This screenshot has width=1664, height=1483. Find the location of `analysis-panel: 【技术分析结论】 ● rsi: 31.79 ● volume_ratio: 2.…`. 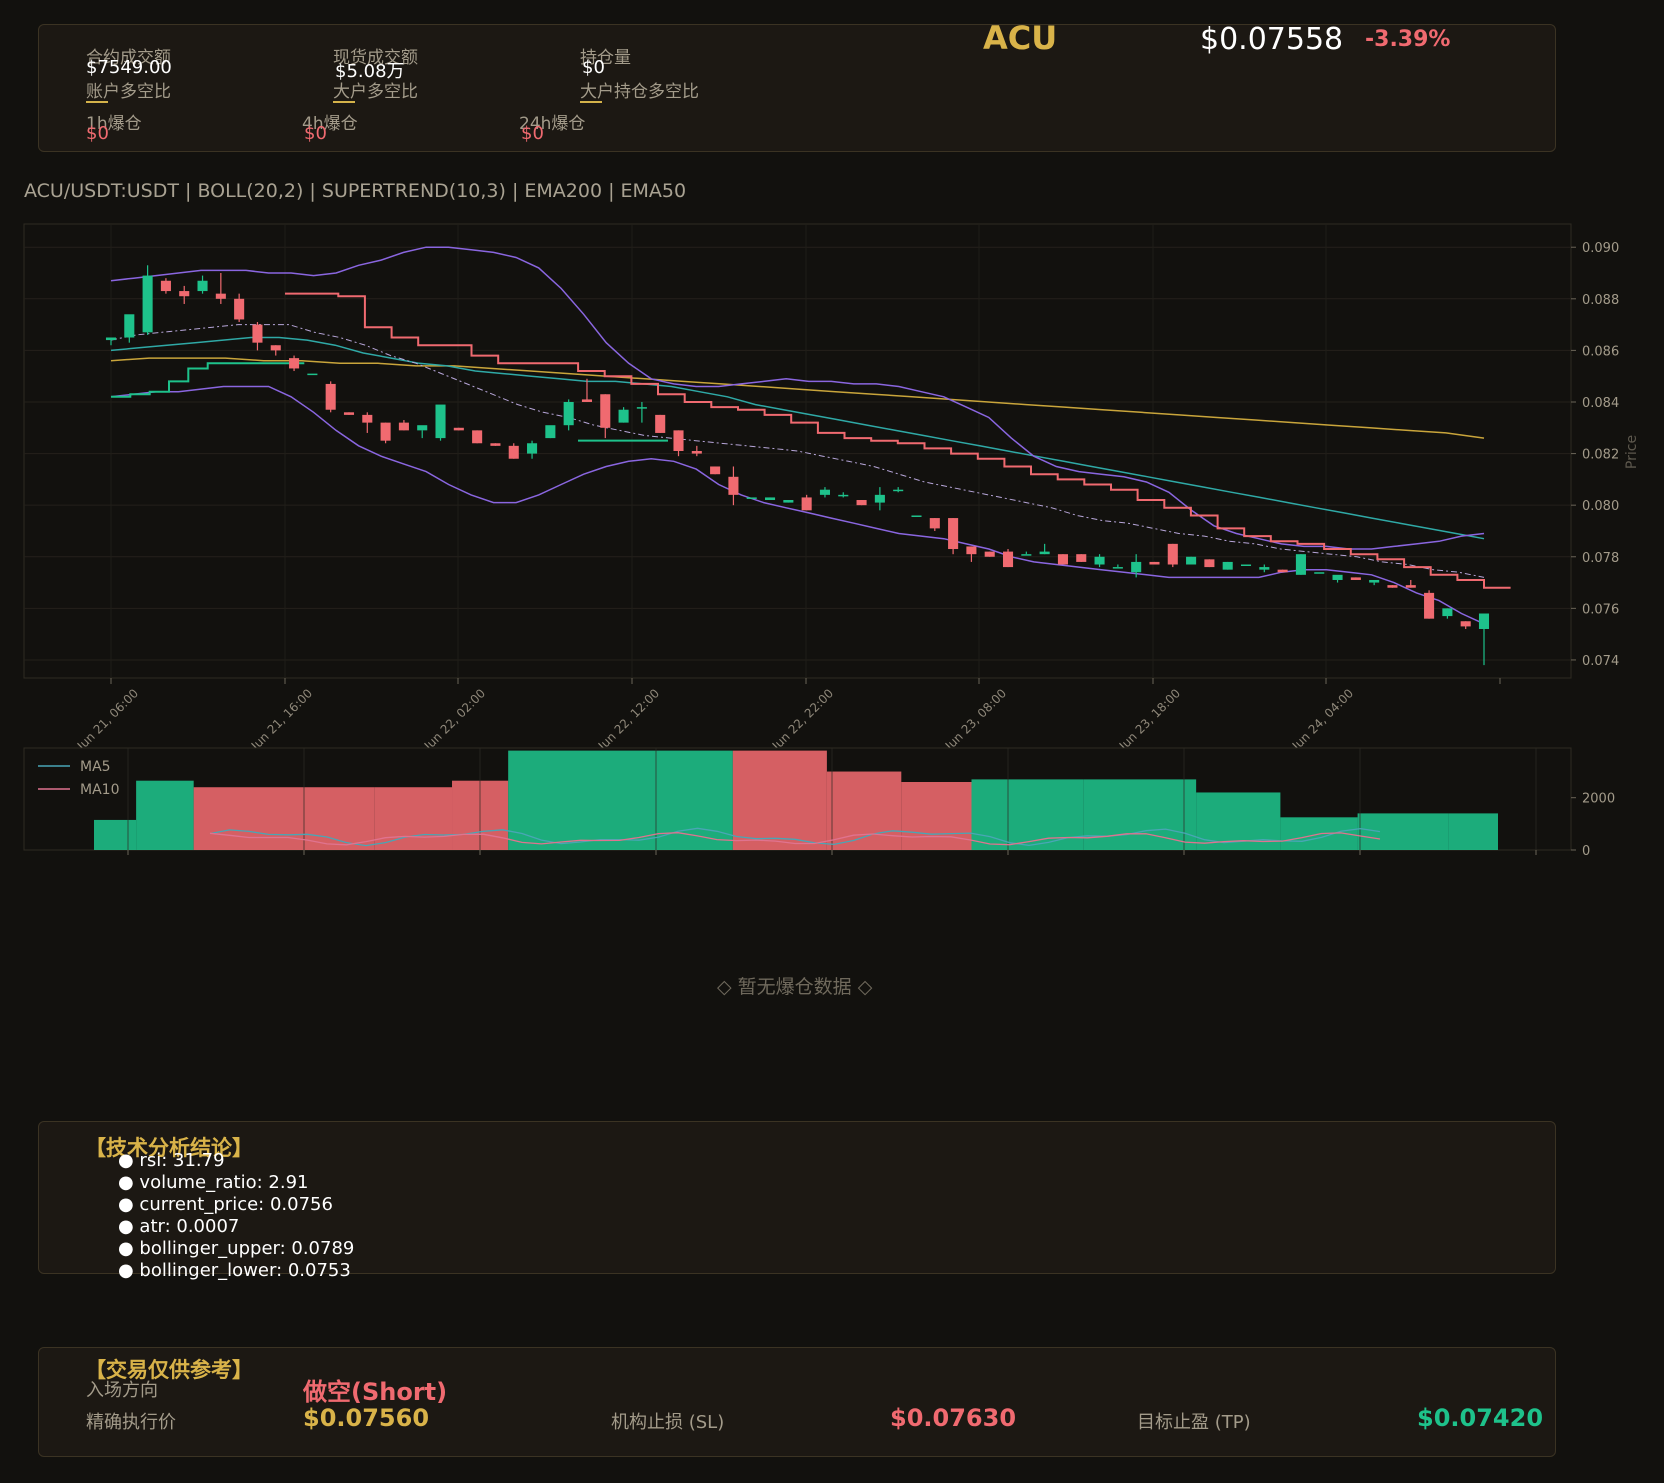

analysis-panel: 【技术分析结论】 ● rsi: 31.79 ● volume_ratio: 2.… is located at coordinates (797, 1201).